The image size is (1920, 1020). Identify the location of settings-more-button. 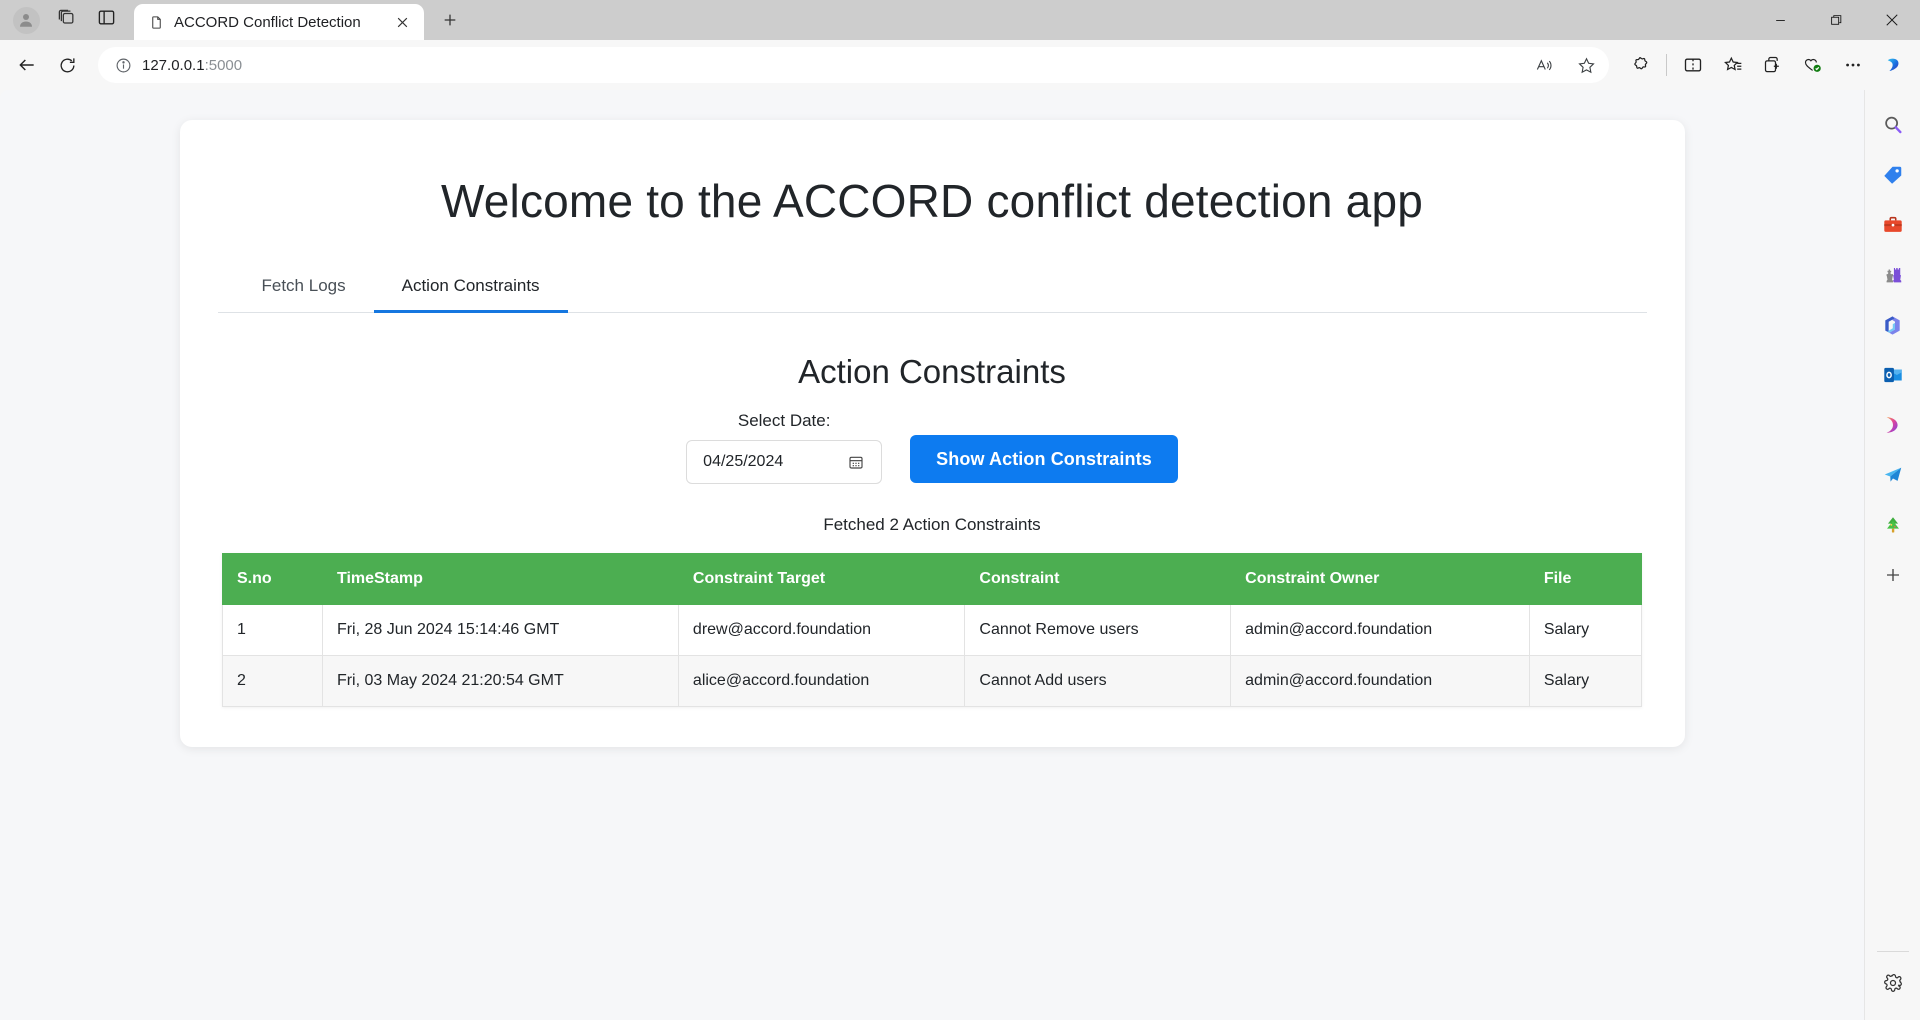
(1853, 65).